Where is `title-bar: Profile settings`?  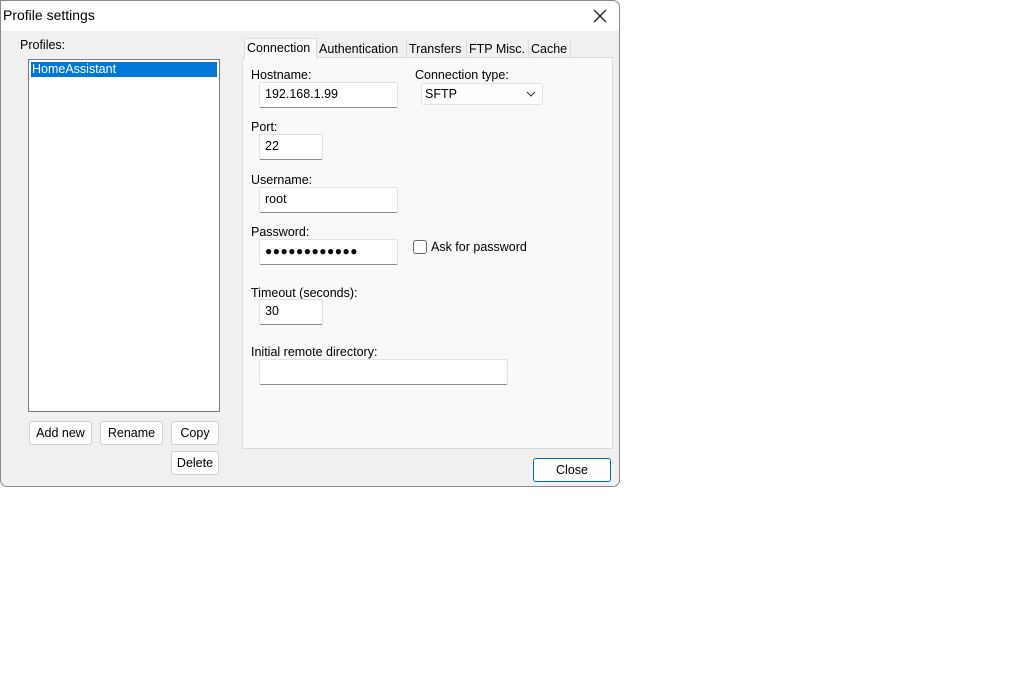
title-bar: Profile settings is located at coordinates (310, 16).